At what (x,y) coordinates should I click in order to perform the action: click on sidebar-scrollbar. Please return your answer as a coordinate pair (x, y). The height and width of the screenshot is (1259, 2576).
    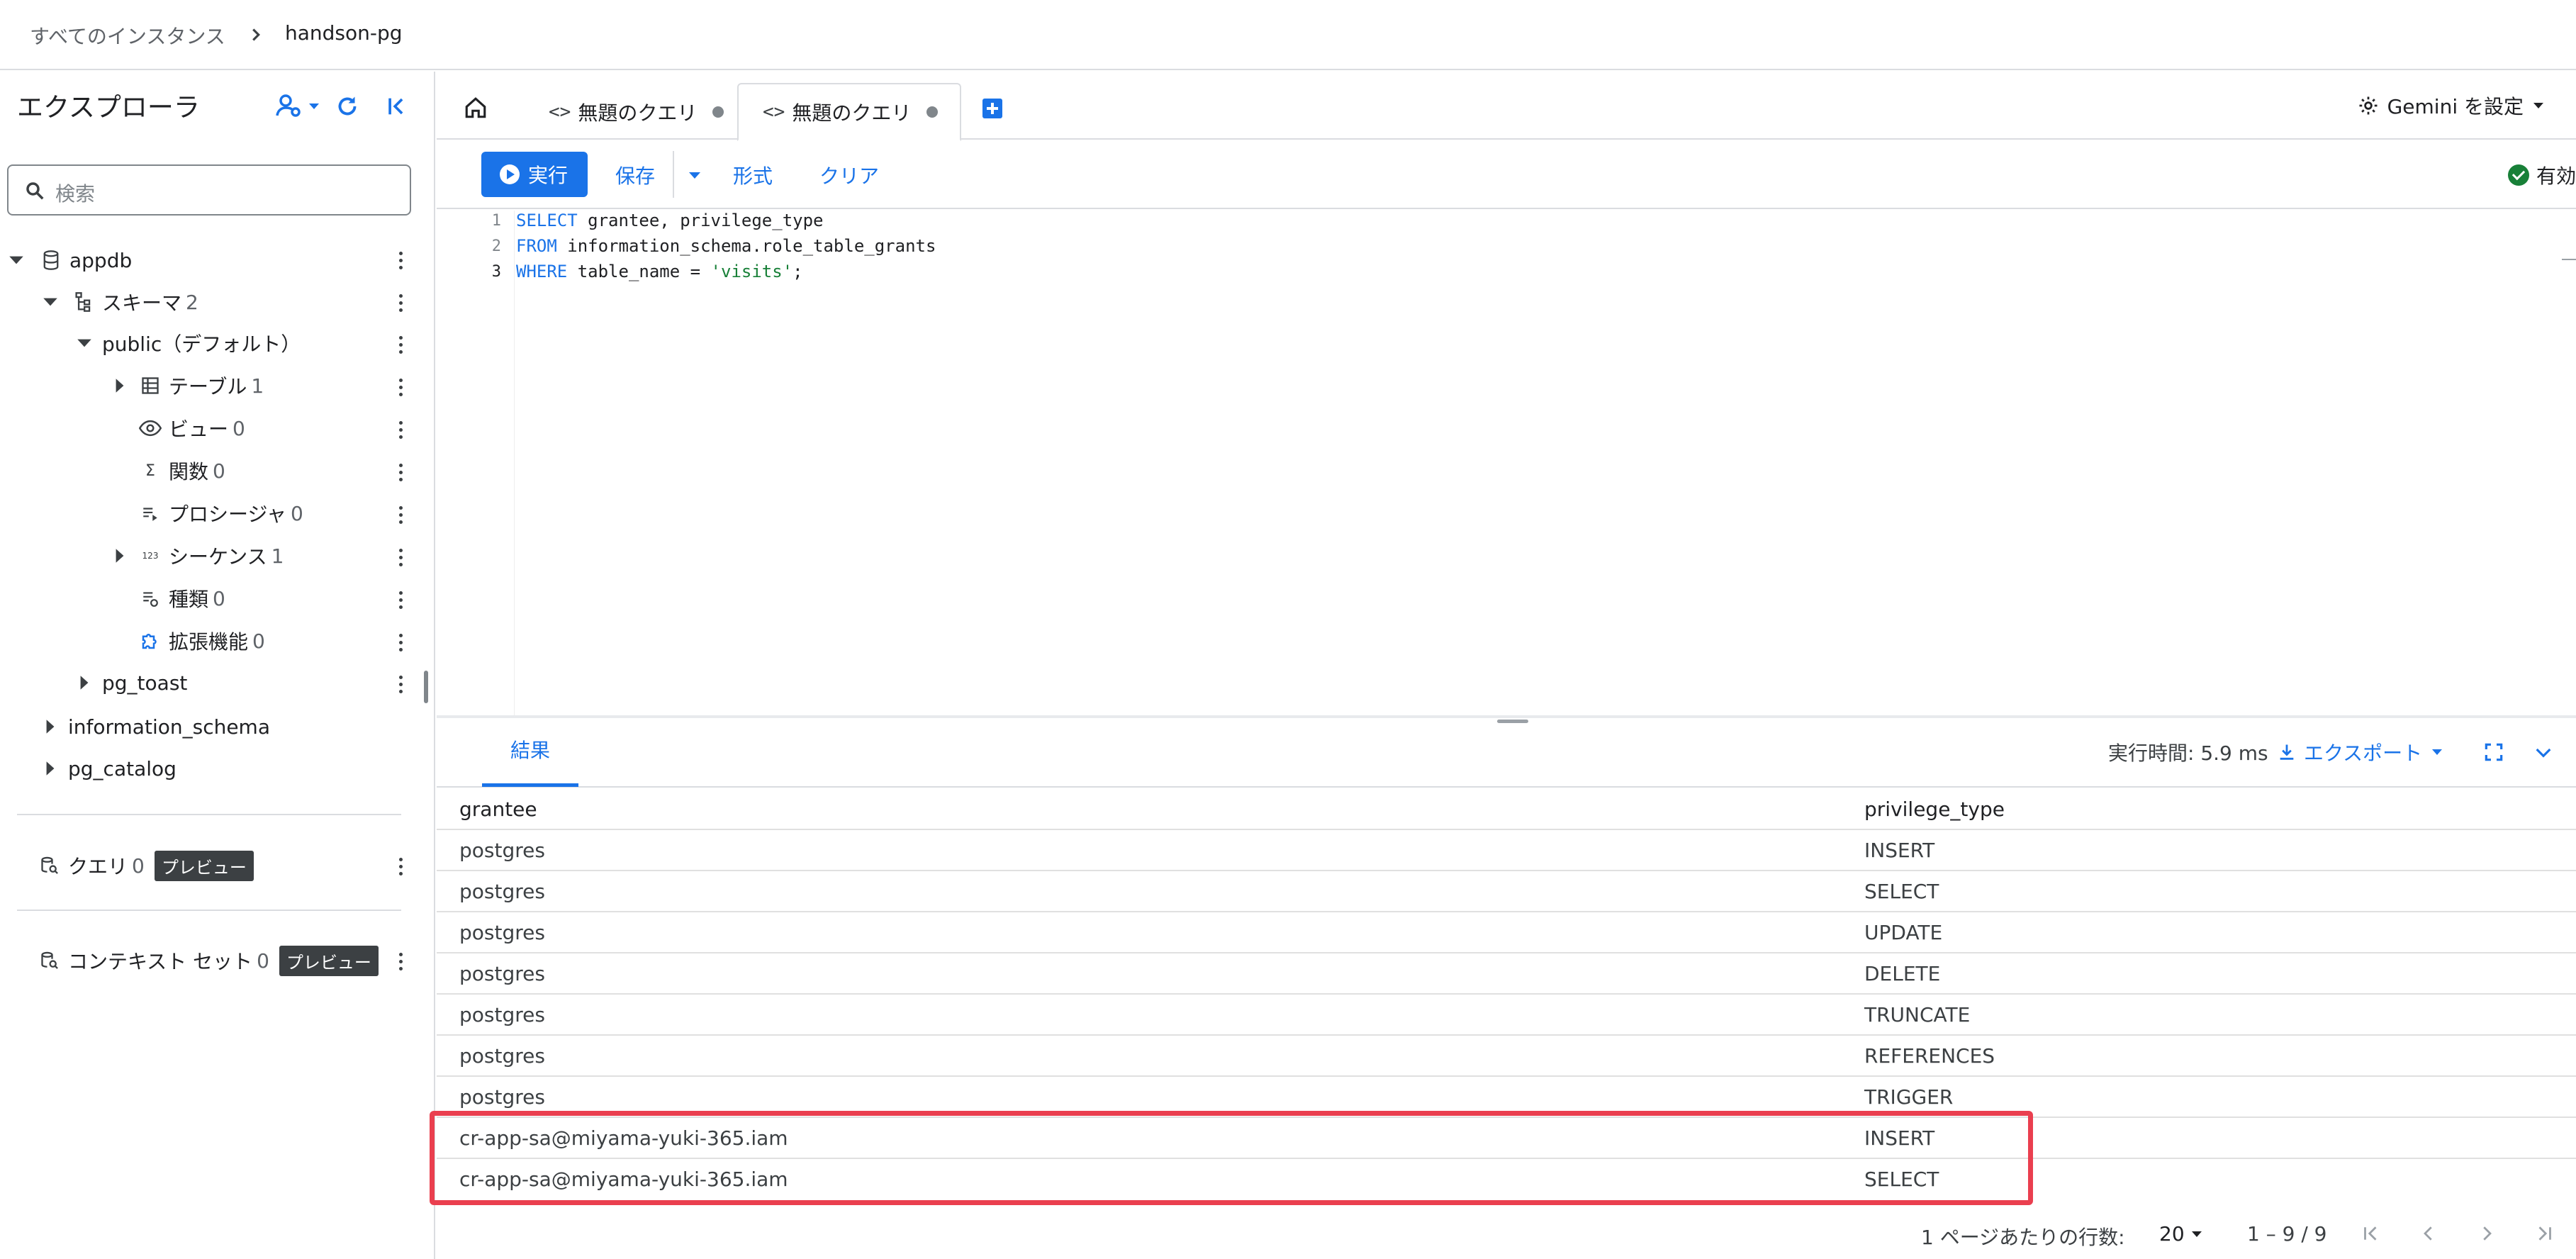
    Looking at the image, I should click on (426, 687).